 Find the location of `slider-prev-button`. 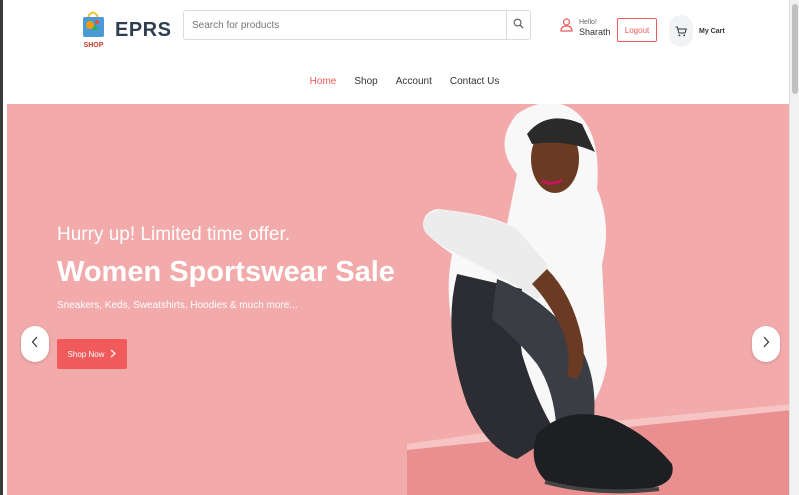

slider-prev-button is located at coordinates (35, 344).